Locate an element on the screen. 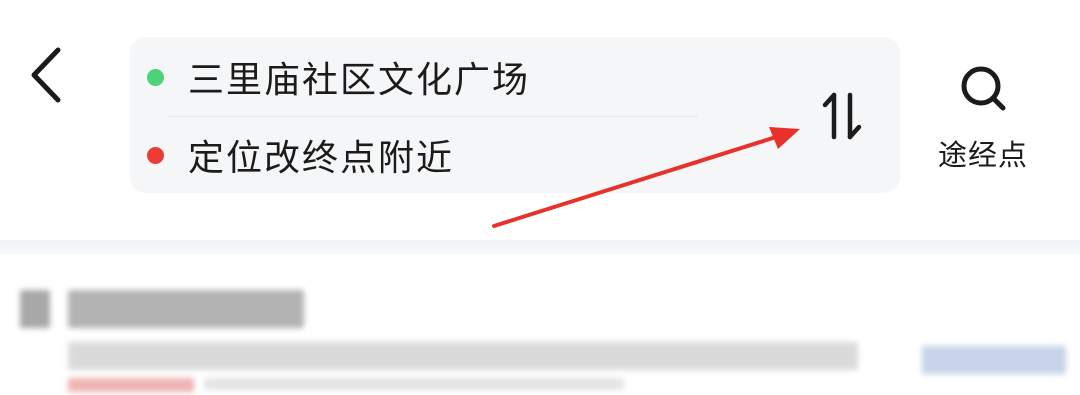 The width and height of the screenshot is (1080, 395). section-divider is located at coordinates (540, 247).